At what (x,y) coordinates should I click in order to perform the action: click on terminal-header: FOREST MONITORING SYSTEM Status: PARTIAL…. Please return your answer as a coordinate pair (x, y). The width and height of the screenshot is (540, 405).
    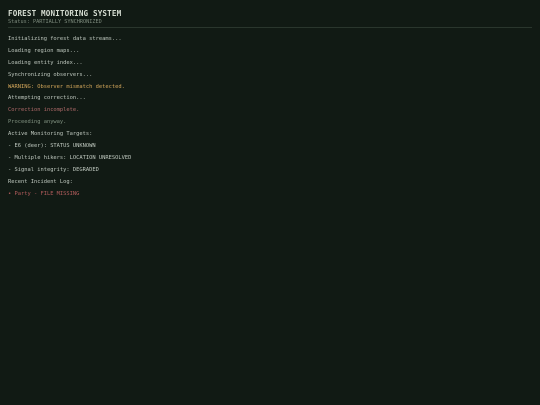
    Looking at the image, I should click on (270, 17).